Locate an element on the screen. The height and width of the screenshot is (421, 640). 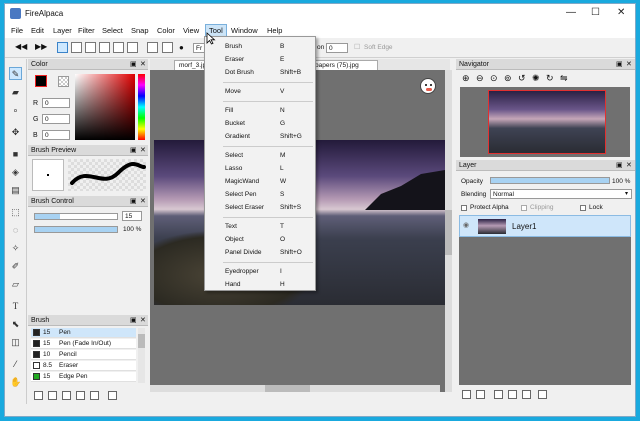
menu-window: Window is located at coordinates (244, 30).